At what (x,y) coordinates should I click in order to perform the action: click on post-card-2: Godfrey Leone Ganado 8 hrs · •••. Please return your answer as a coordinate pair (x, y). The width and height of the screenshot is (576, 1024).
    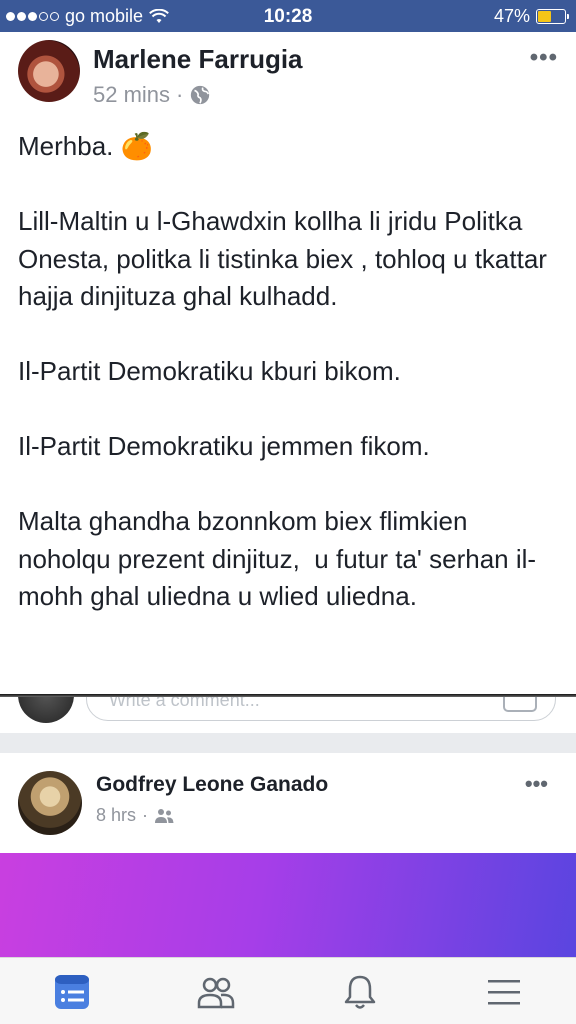
    Looking at the image, I should click on (288, 803).